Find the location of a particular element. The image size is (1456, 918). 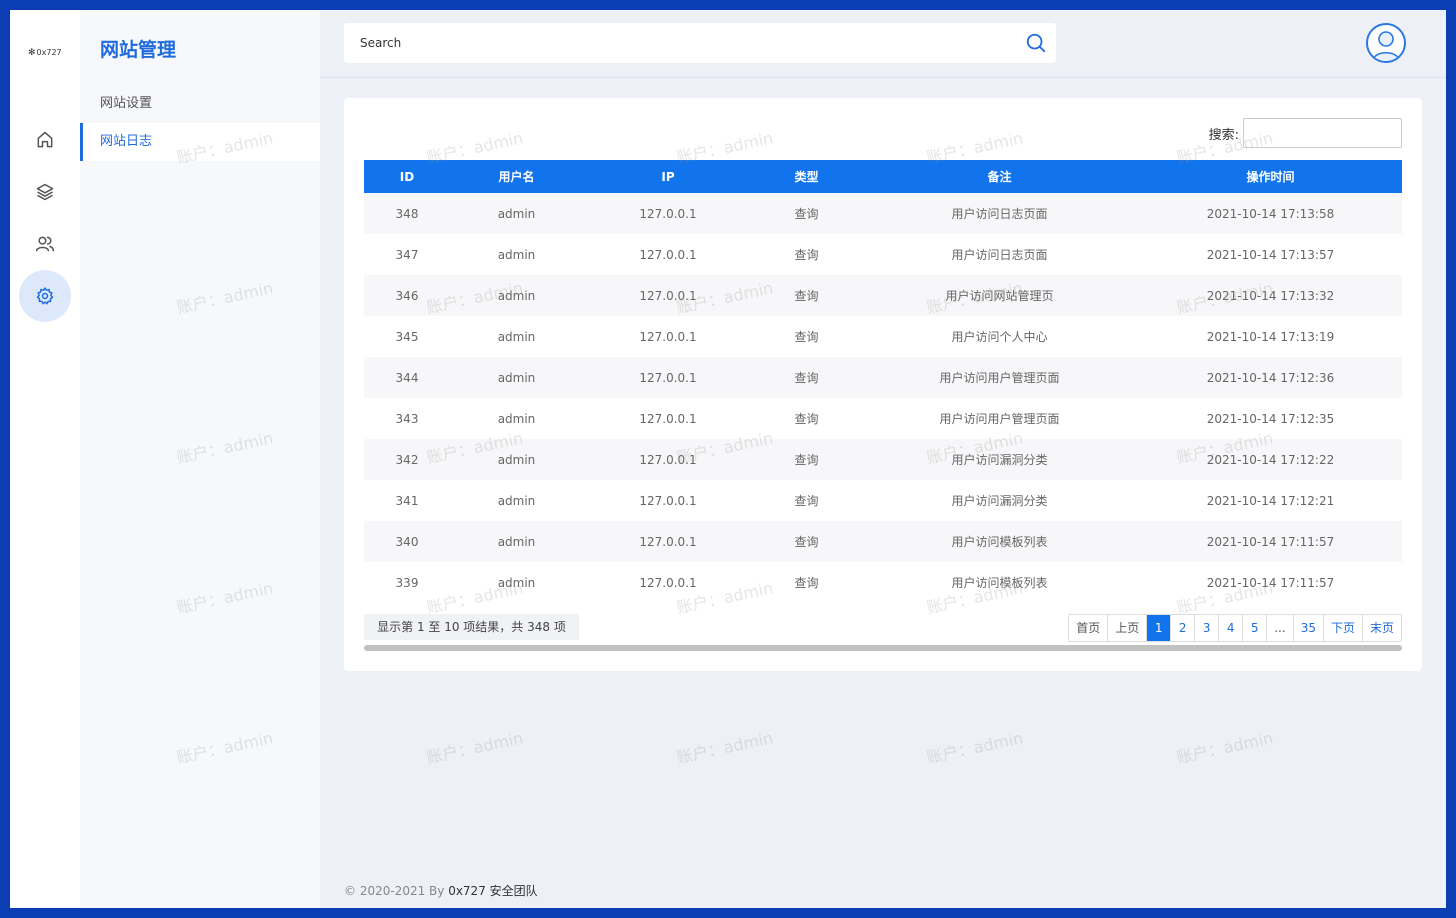

pager-last-button: 末页 is located at coordinates (1381, 628).